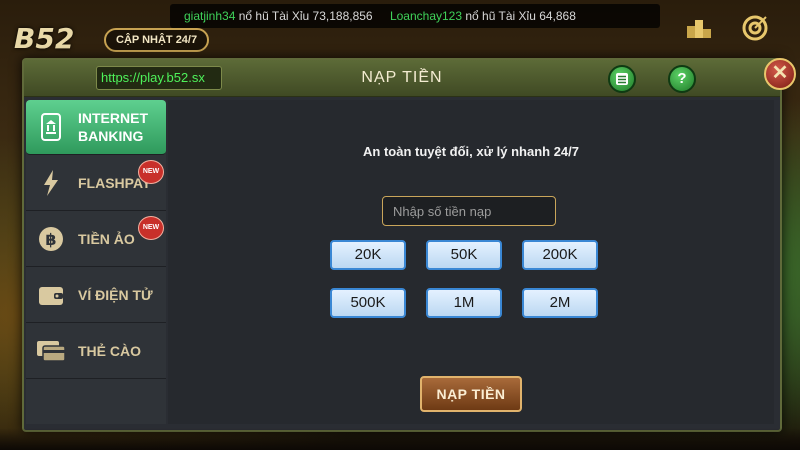 This screenshot has width=800, height=450. Describe the element at coordinates (780, 74) in the screenshot. I see `close-button: ✕` at that location.